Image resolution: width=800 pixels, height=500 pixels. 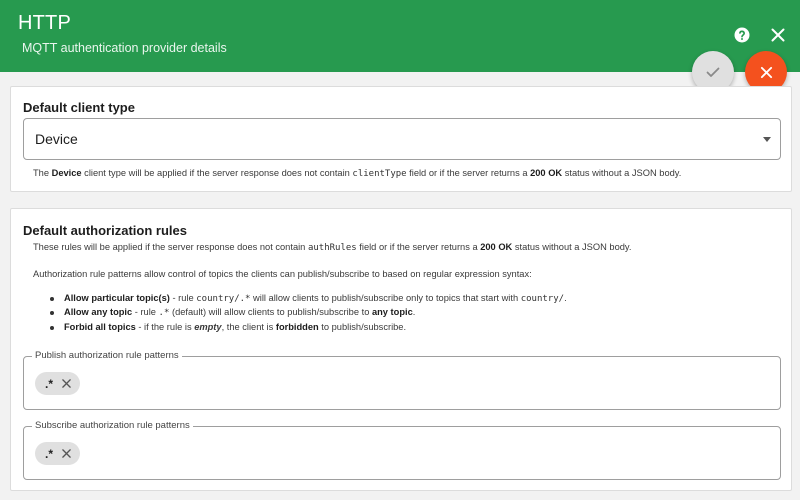 What do you see at coordinates (58, 453) in the screenshot?
I see `subscribe-pattern-chip: .*` at bounding box center [58, 453].